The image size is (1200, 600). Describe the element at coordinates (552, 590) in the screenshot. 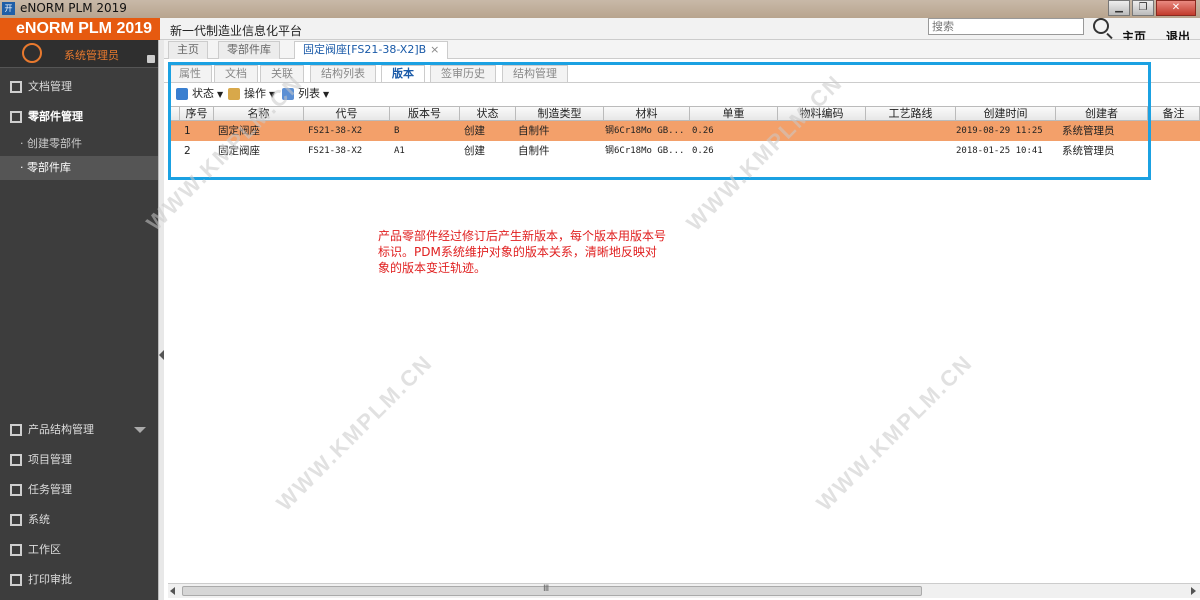

I see `scrollbar-thumb: Ⅲ` at that location.